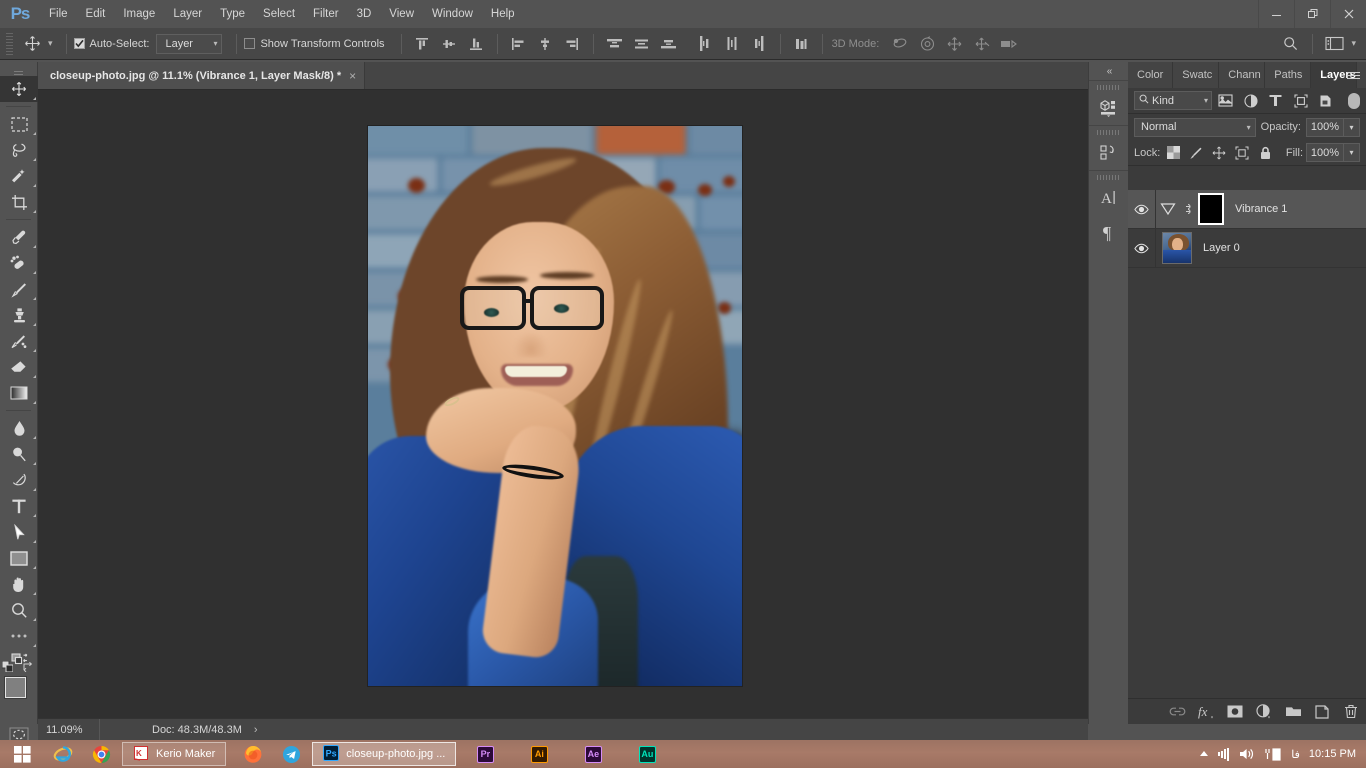  What do you see at coordinates (364, 14) in the screenshot?
I see `menu-3d: 3D` at bounding box center [364, 14].